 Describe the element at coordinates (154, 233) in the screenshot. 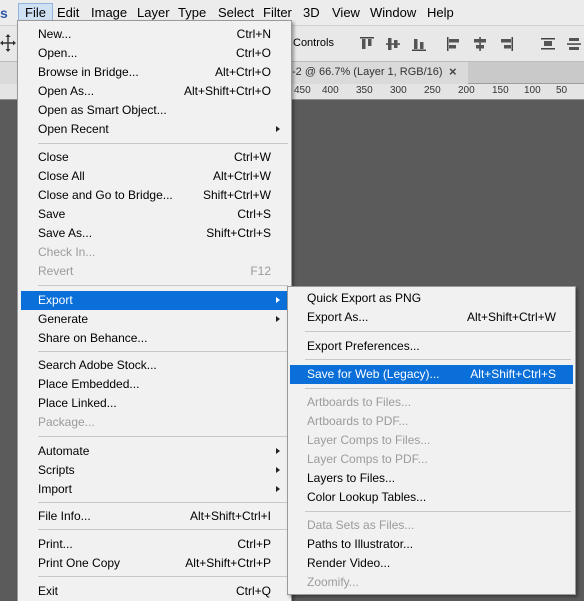

I see `menu-item-save-as: Save As... Shift+Ctrl+S` at that location.